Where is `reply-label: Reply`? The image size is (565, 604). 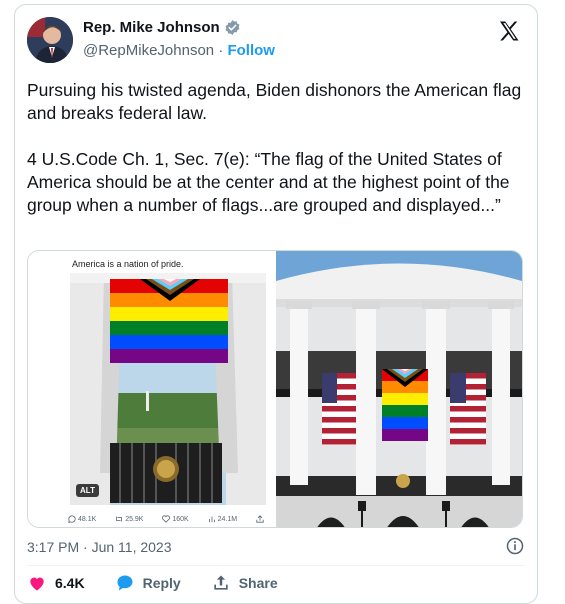
reply-label: Reply is located at coordinates (161, 583).